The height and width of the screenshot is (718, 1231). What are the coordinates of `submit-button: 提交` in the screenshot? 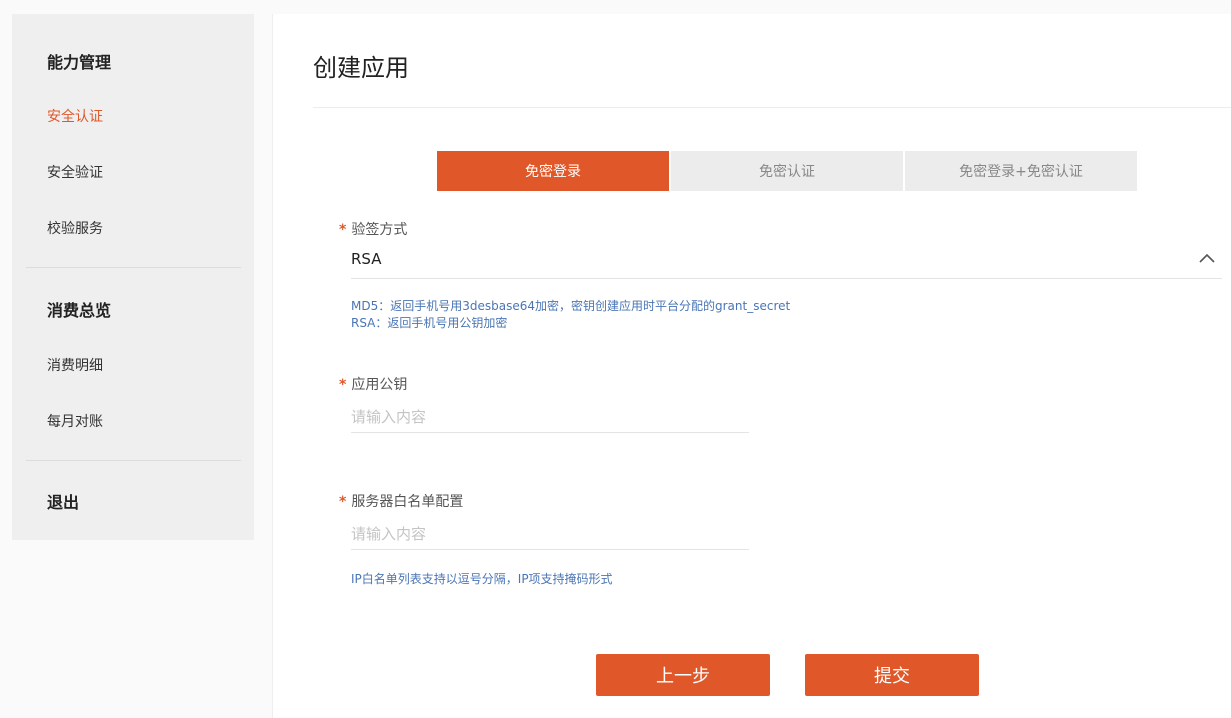 It's located at (892, 675).